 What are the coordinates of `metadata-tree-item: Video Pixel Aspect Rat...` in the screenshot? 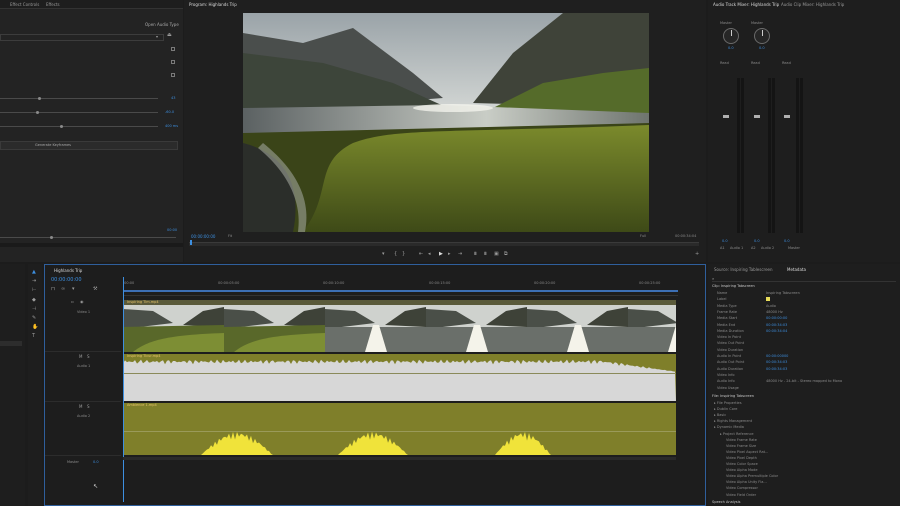 It's located at (747, 452).